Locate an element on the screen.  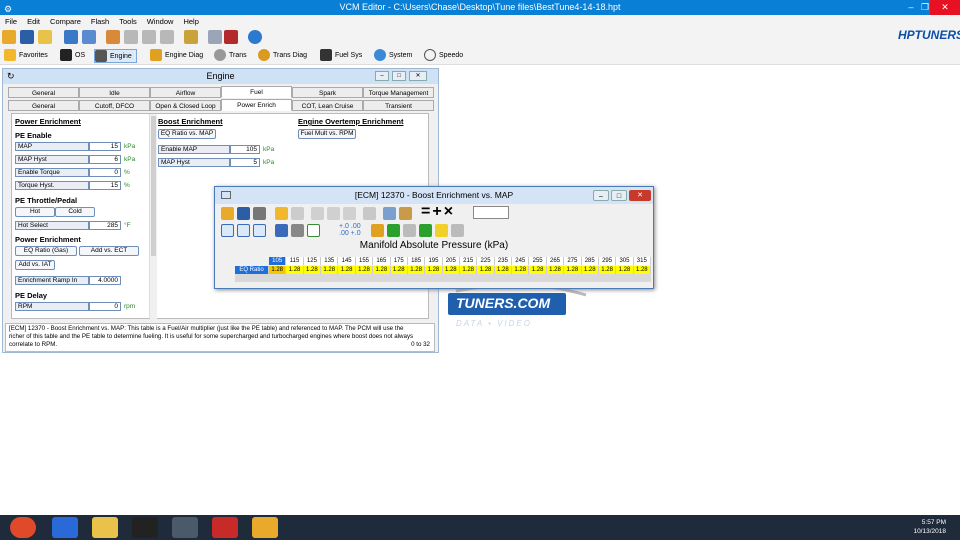
tab-cutoff-dfco: Cutoff, DFCO is located at coordinates (114, 105).